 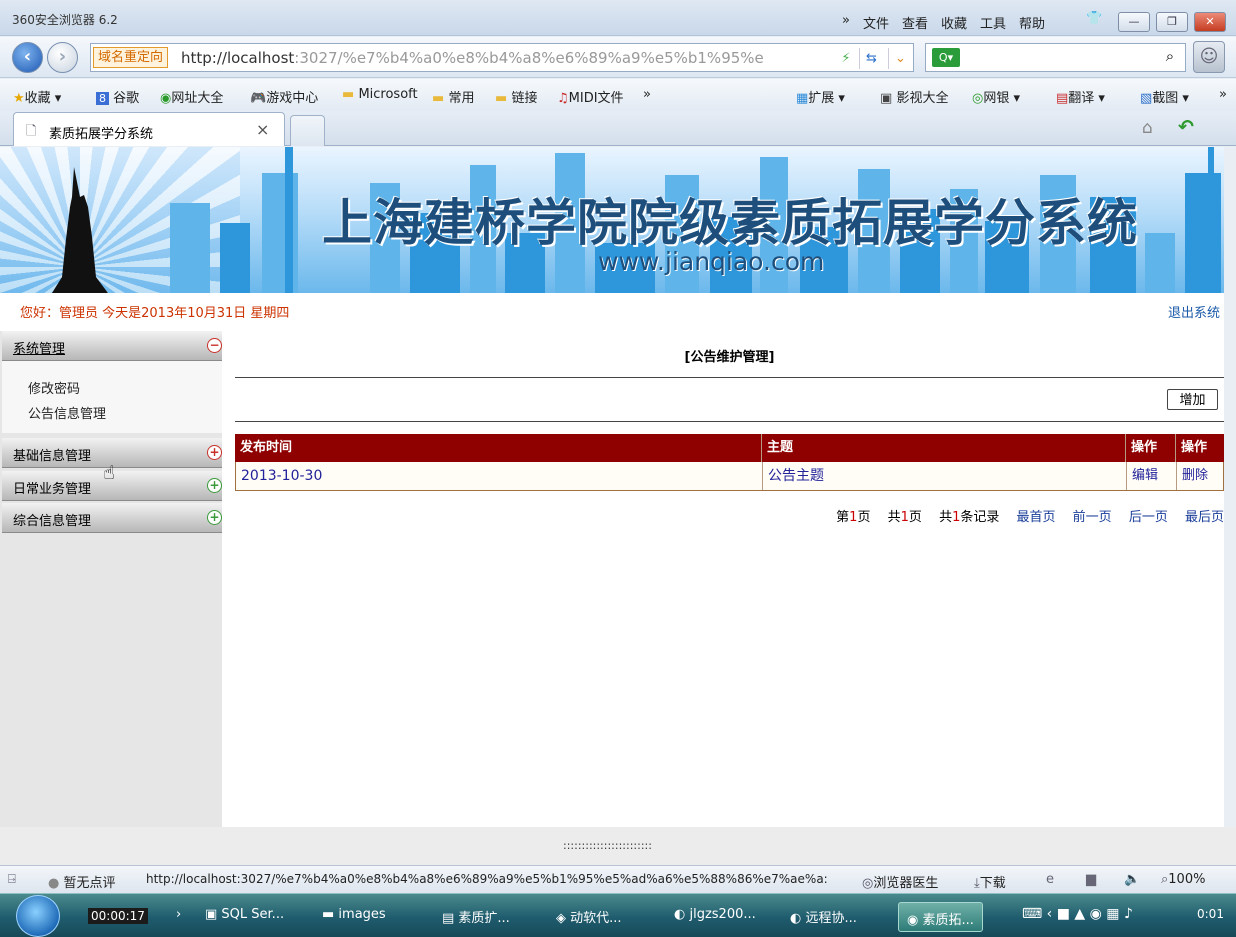 I want to click on forward-button: ›, so click(x=62, y=57).